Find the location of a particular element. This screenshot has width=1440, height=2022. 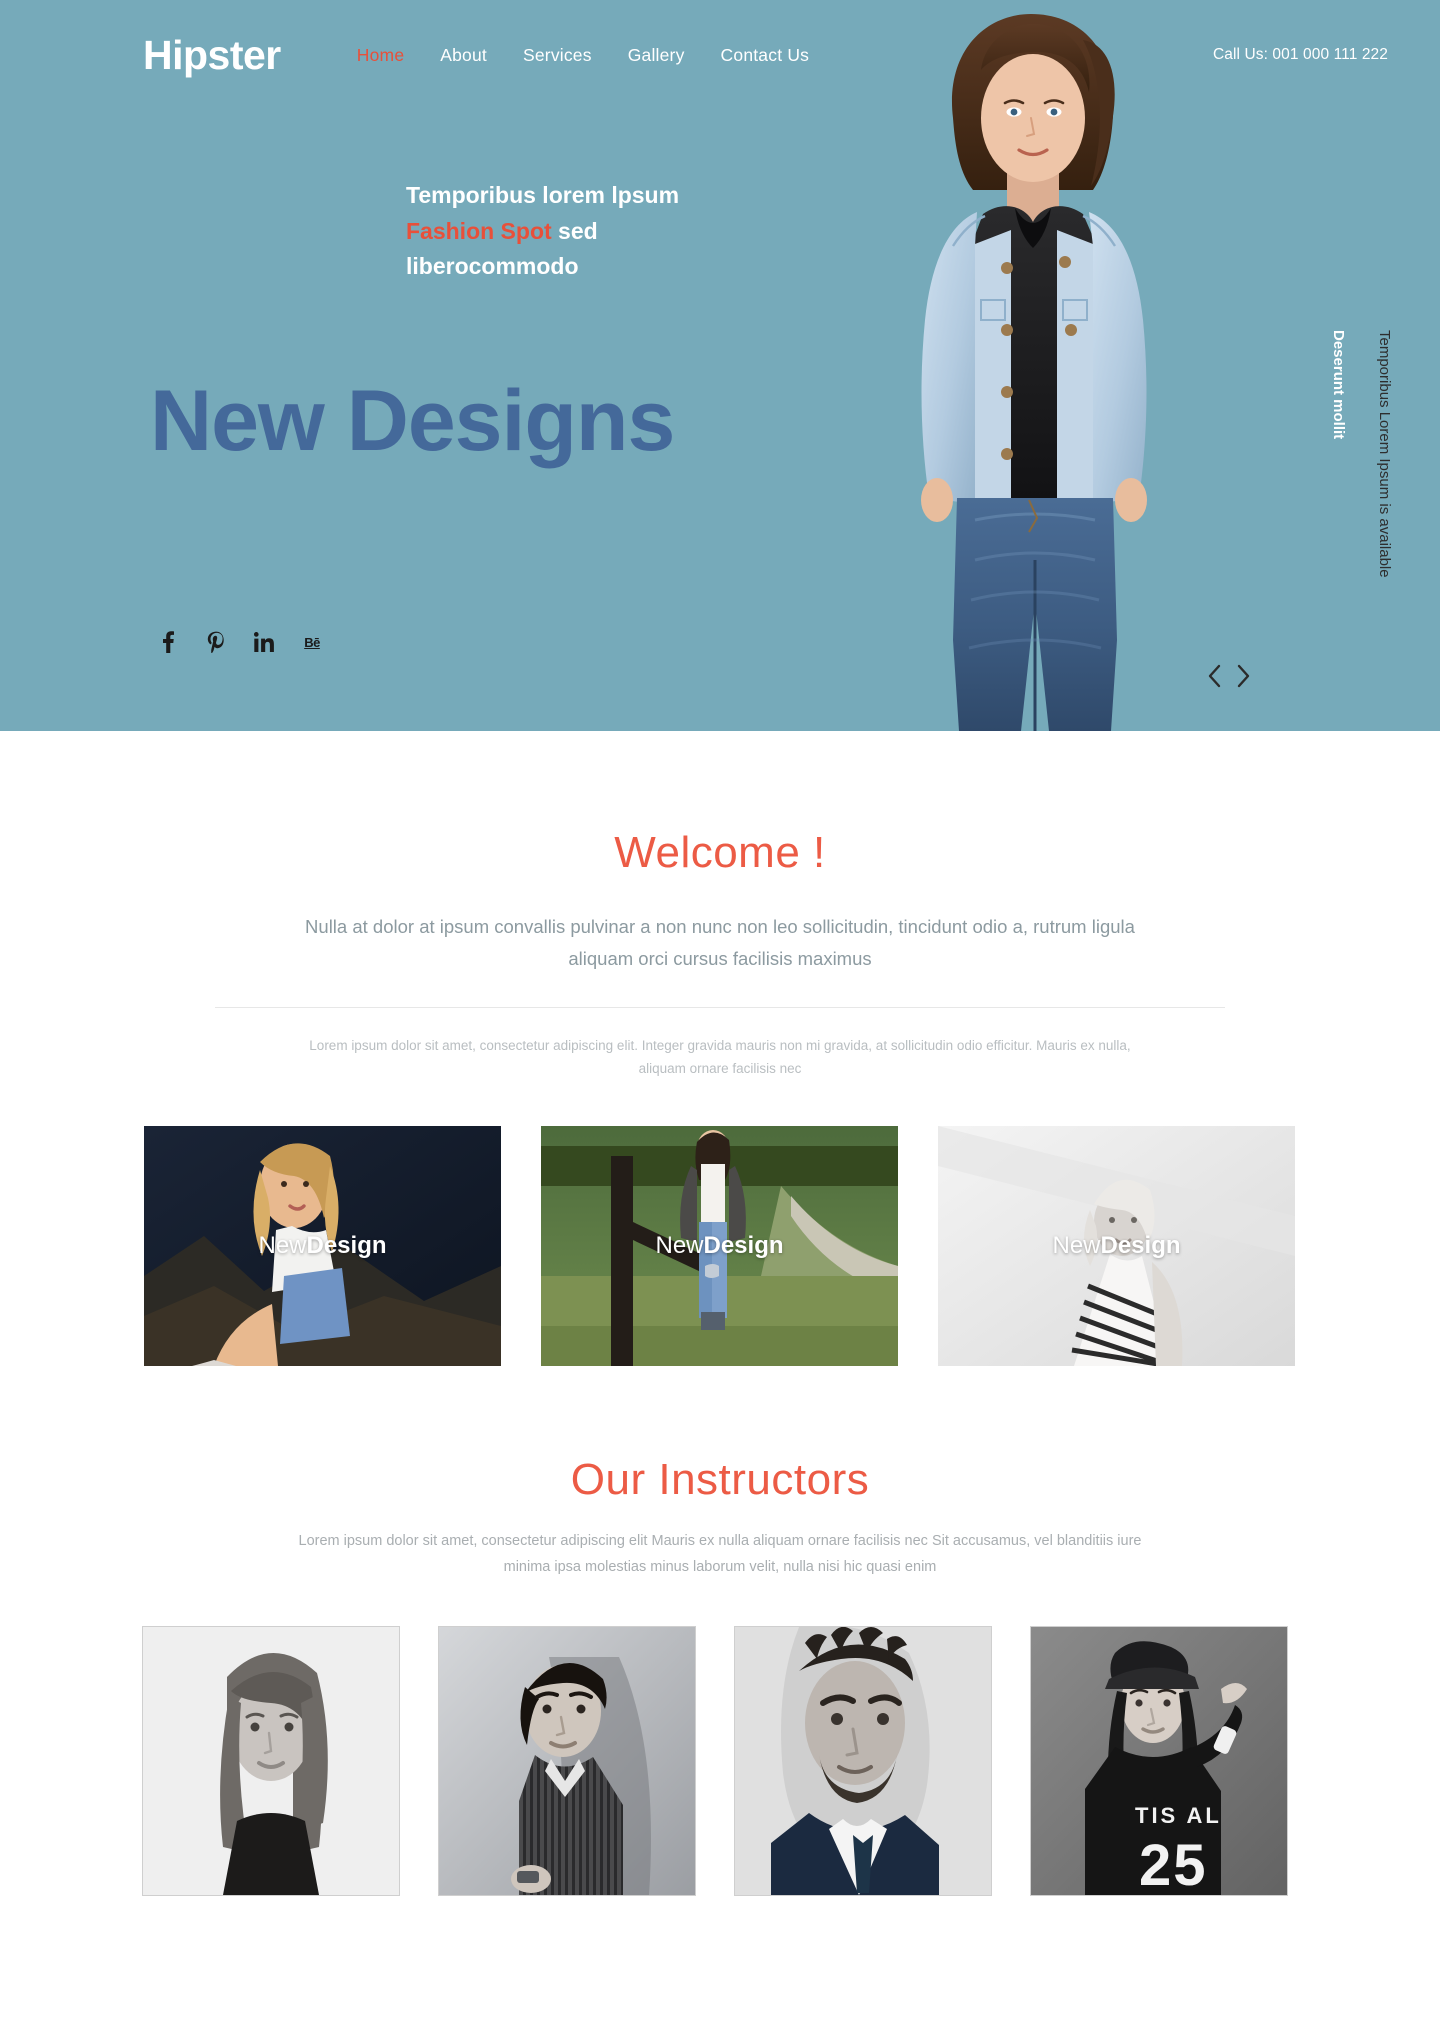

nav-item-contact-us: Contact Us is located at coordinates (765, 55).